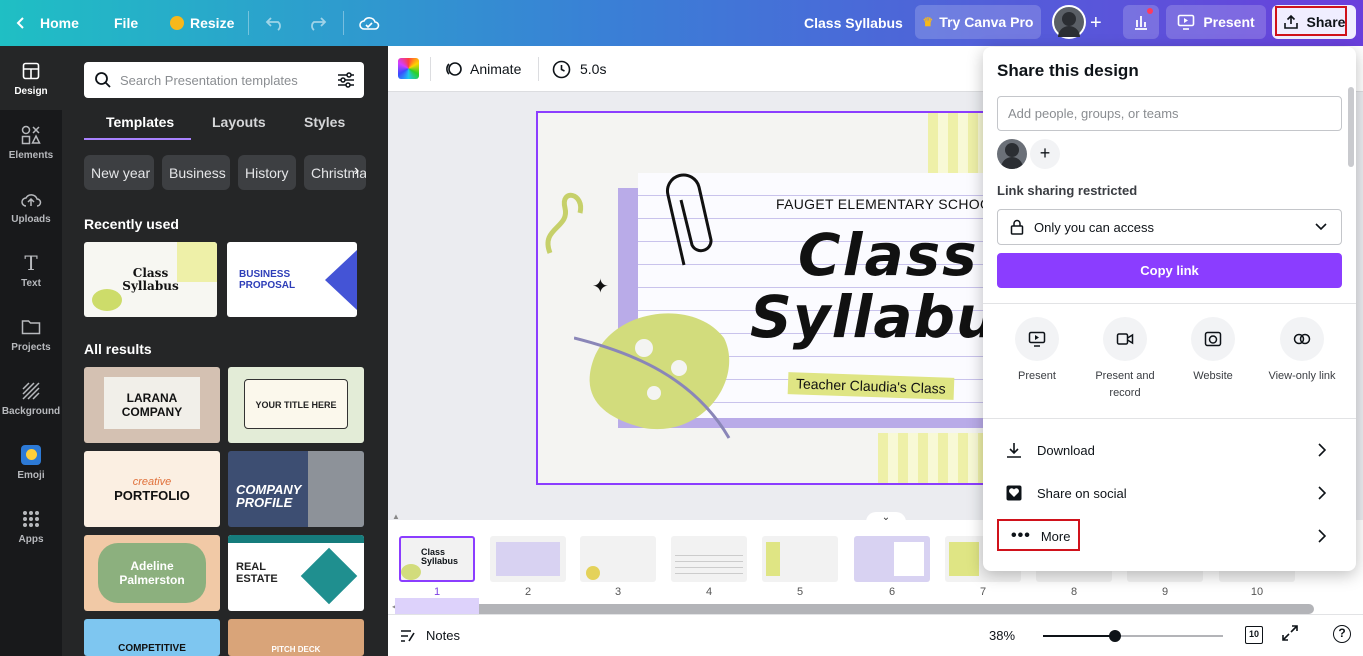 The height and width of the screenshot is (656, 1363). I want to click on rail-label: Uploads, so click(31, 219).